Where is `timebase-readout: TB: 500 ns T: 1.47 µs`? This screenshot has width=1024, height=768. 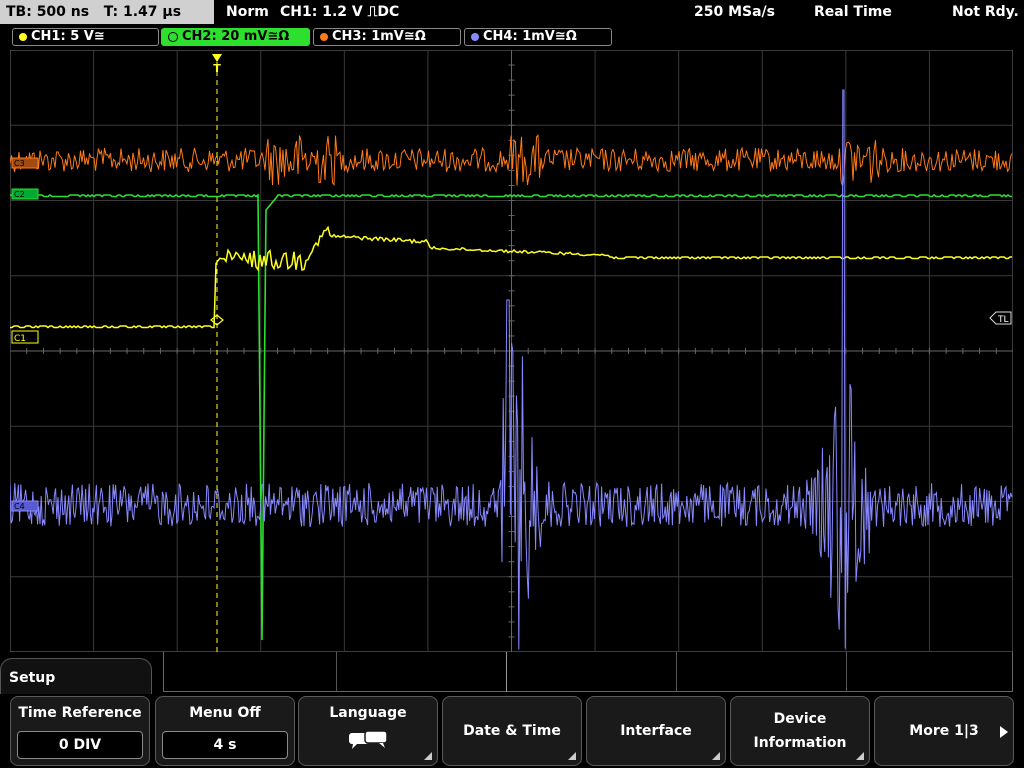
timebase-readout: TB: 500 ns T: 1.47 µs is located at coordinates (107, 12).